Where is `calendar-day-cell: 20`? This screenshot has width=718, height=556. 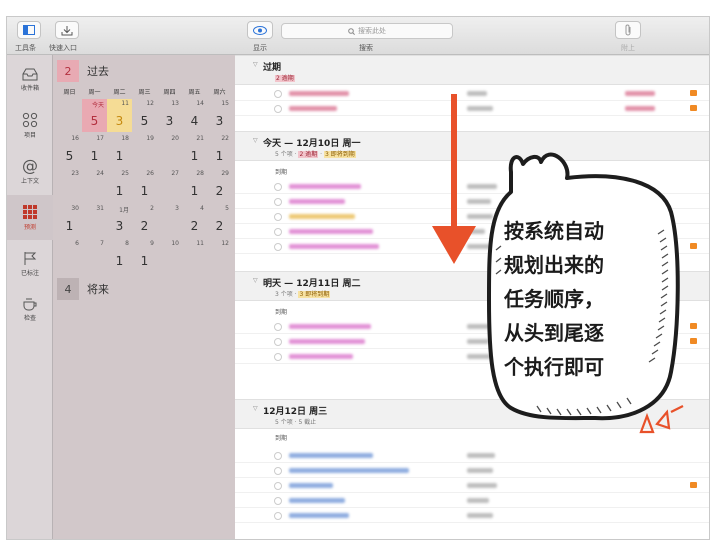
calendar-day-cell: 20 is located at coordinates (169, 150).